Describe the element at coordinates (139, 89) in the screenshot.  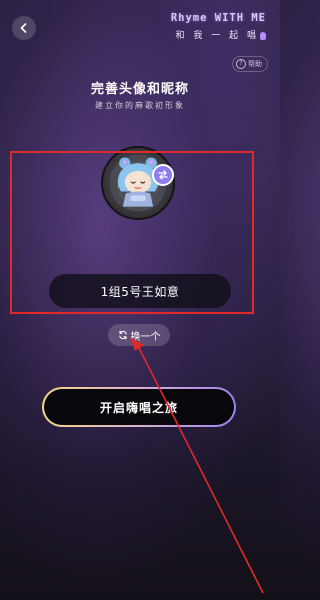
I see `page-title: 完善头像和昵称` at that location.